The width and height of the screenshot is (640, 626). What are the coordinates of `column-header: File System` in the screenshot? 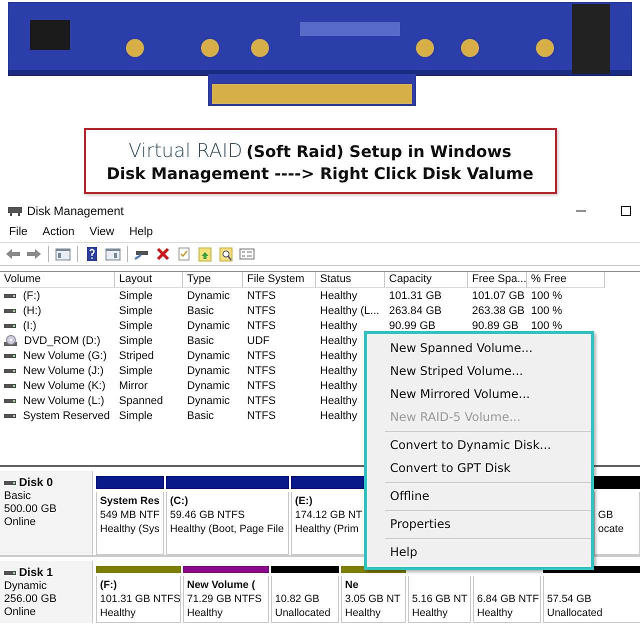 It's located at (279, 280).